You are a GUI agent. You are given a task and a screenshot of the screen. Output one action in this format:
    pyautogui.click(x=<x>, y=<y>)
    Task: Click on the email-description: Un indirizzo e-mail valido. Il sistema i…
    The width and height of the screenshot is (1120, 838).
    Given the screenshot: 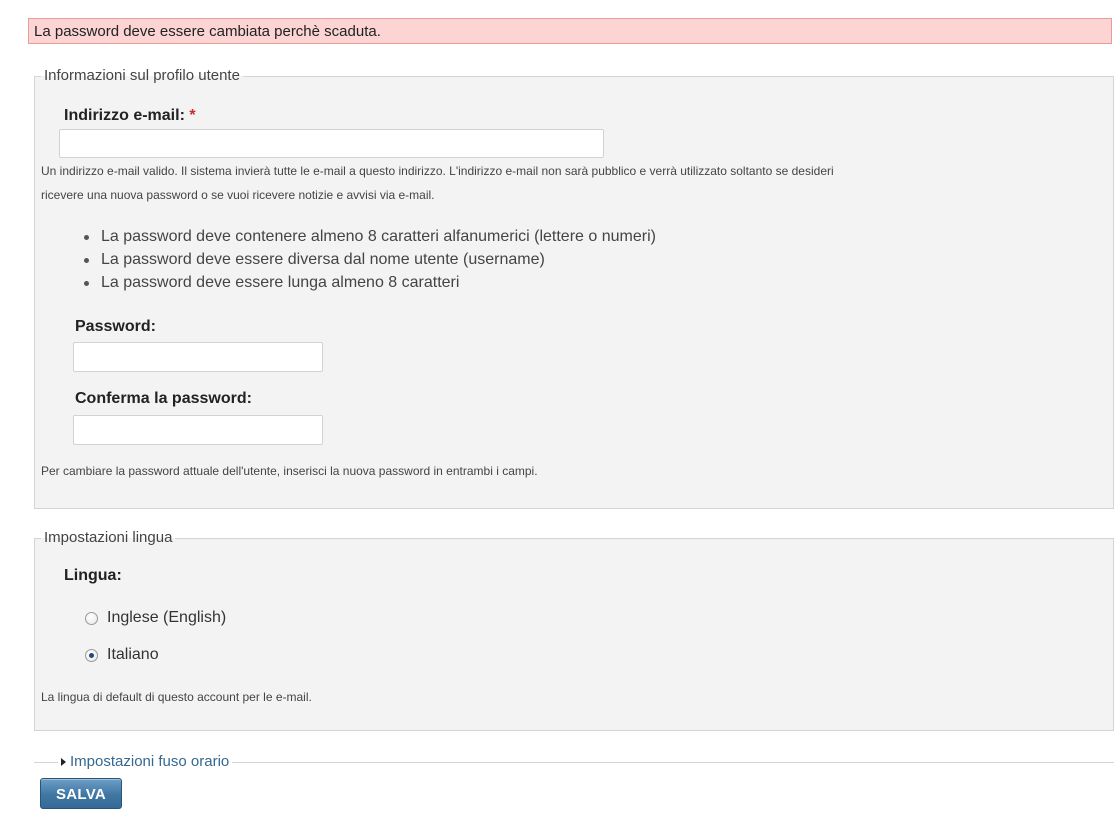 What is the action you would take?
    pyautogui.click(x=571, y=183)
    